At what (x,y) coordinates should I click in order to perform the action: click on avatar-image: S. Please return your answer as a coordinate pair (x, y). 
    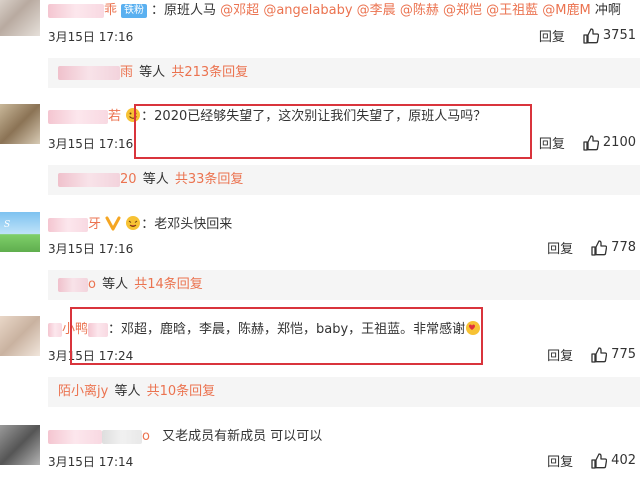
    Looking at the image, I should click on (7, 225).